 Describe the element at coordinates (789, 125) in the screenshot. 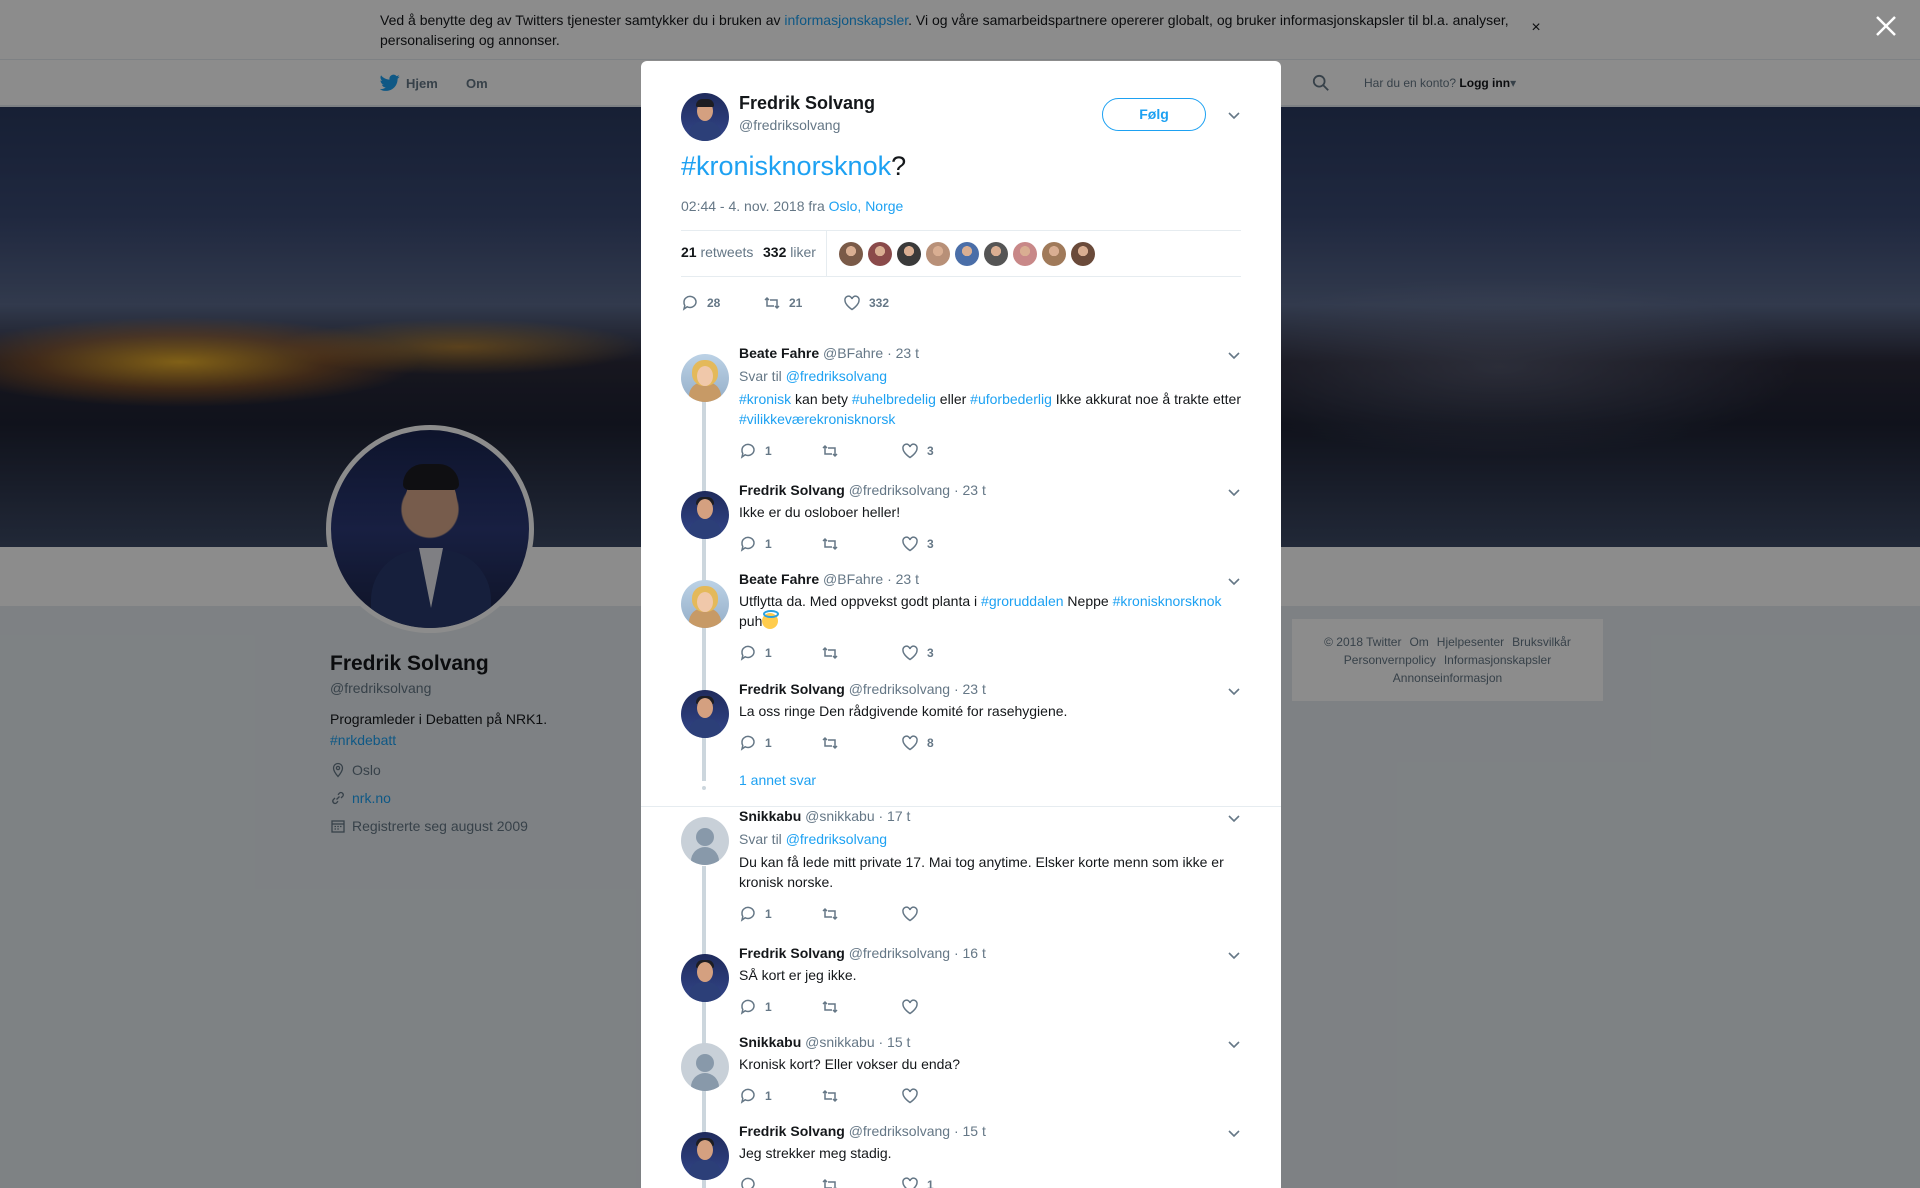

I see `tweet-author-handle: @fredriksolvang` at that location.